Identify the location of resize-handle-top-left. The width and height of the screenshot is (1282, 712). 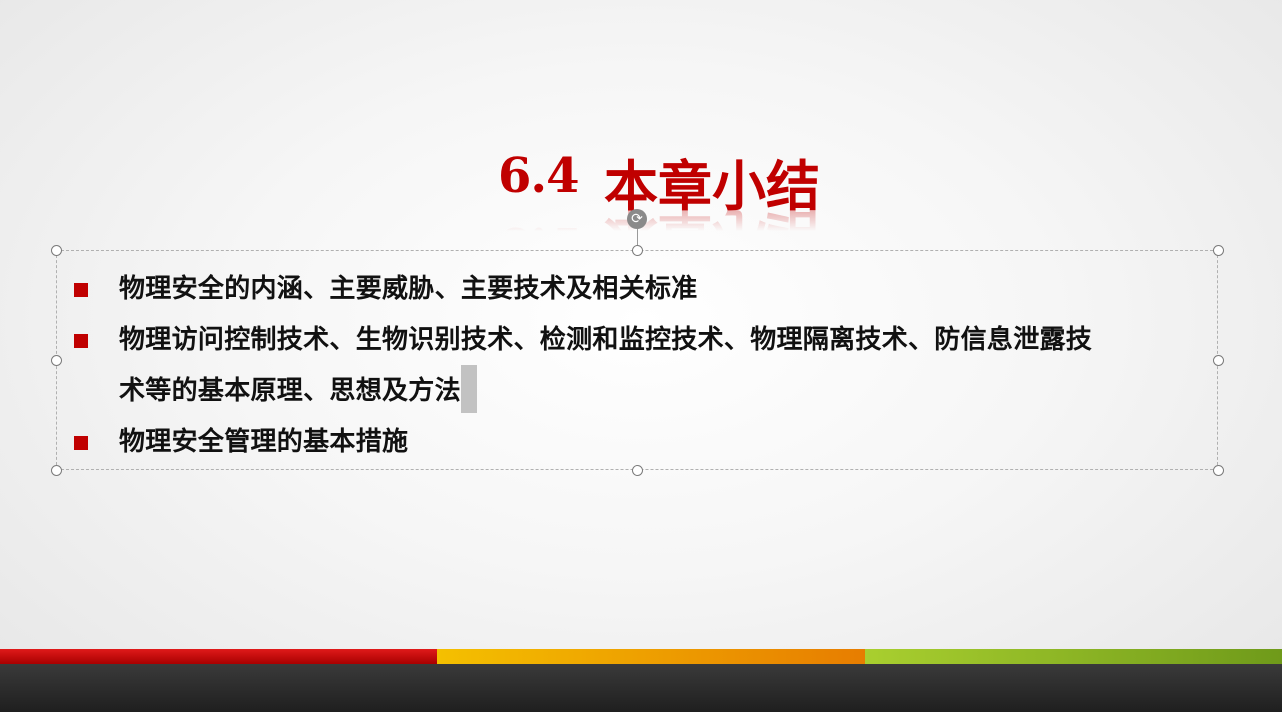
(56, 250).